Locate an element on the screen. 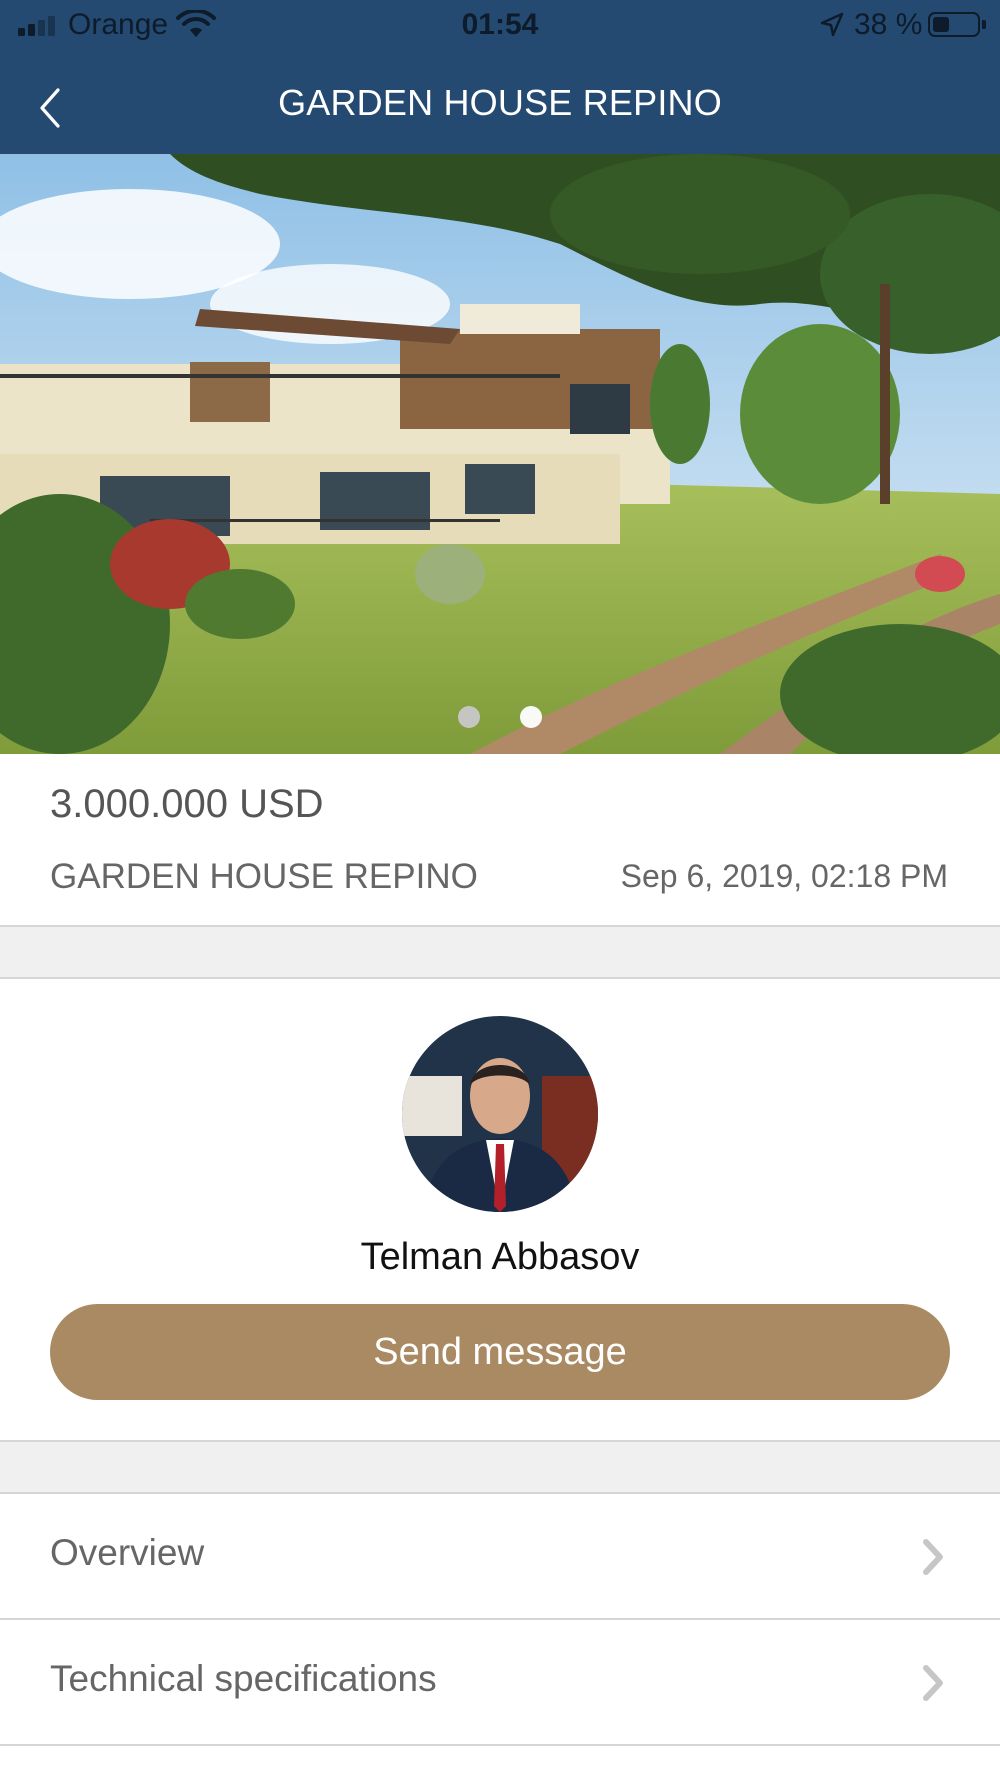 The height and width of the screenshot is (1778, 1000). status-bar: Orange 01:54 38 % is located at coordinates (500, 27).